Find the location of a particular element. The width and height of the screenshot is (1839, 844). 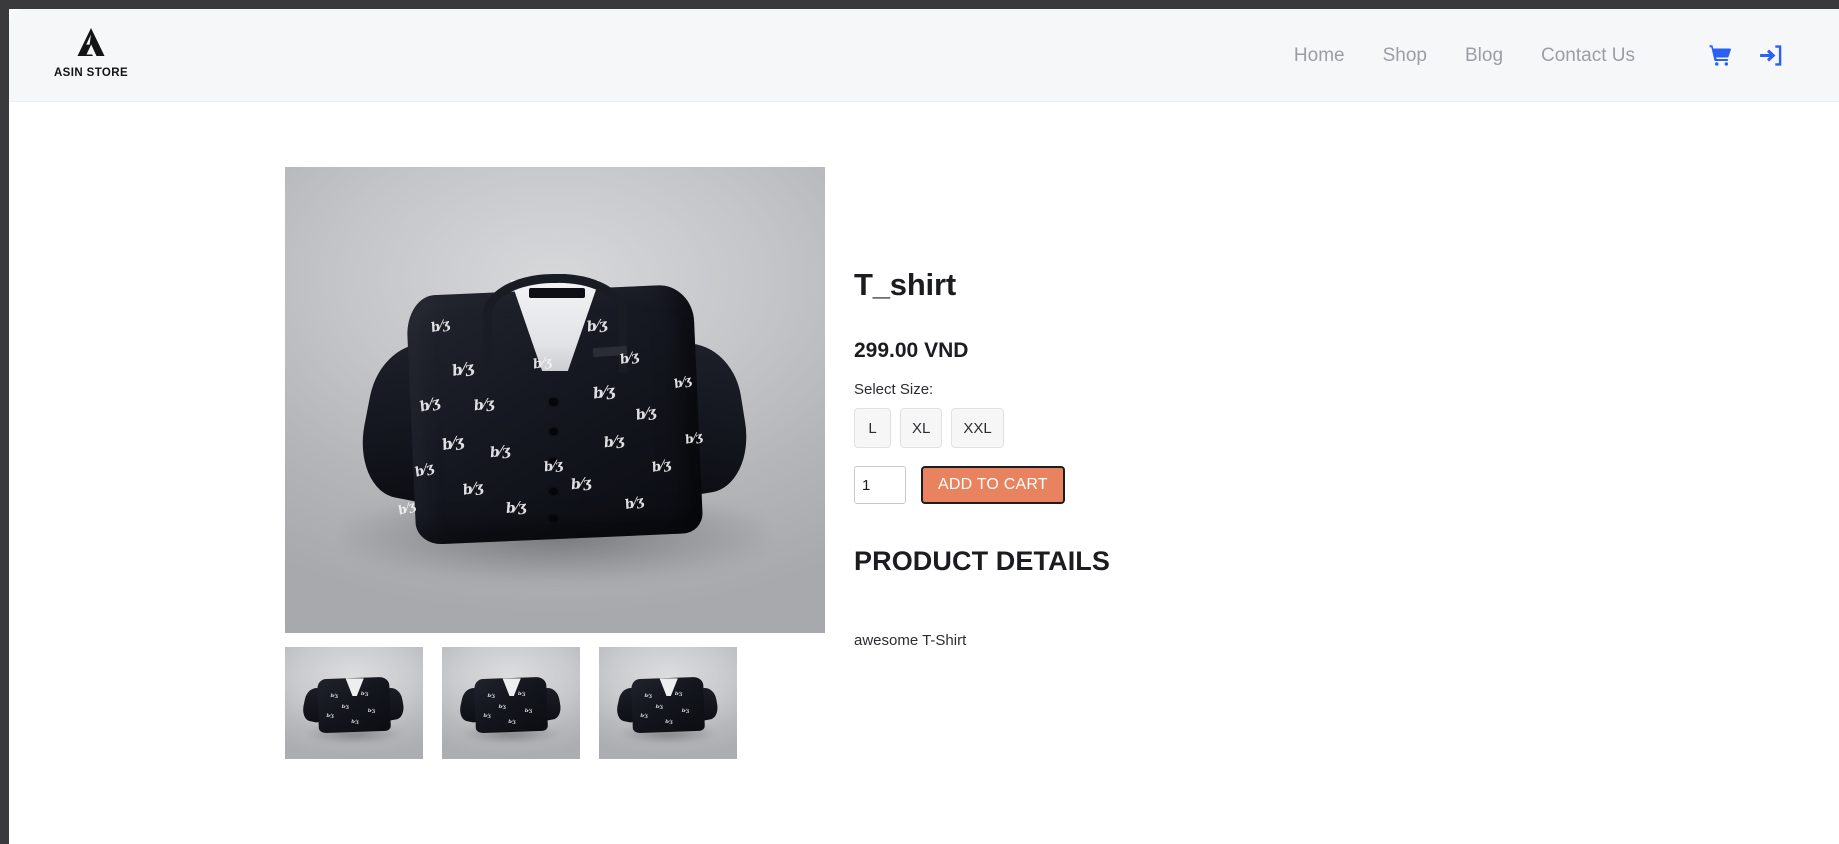

size-selector-label: Select Size: is located at coordinates (894, 389).